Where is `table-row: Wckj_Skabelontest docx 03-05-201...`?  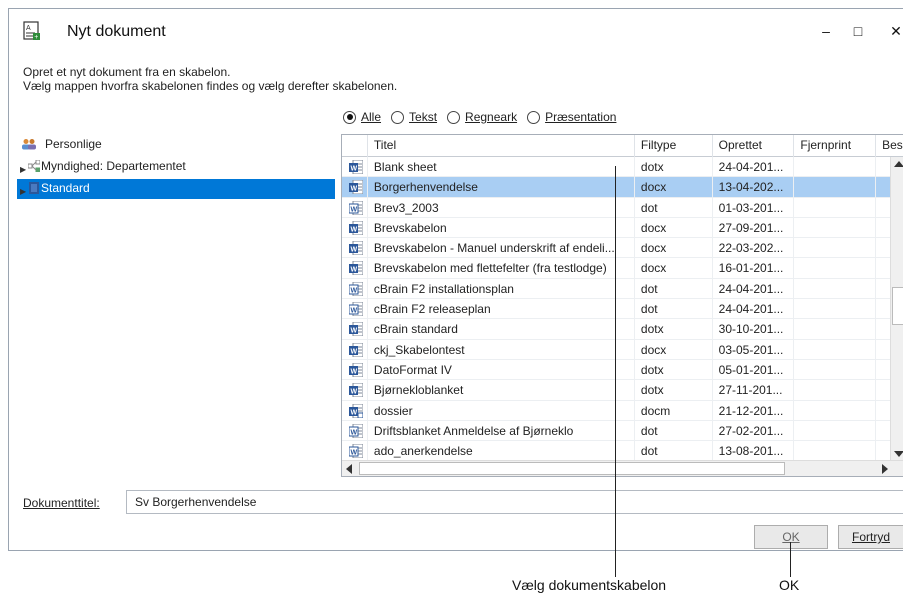 table-row: Wckj_Skabelontest docx 03-05-201... is located at coordinates (622, 349).